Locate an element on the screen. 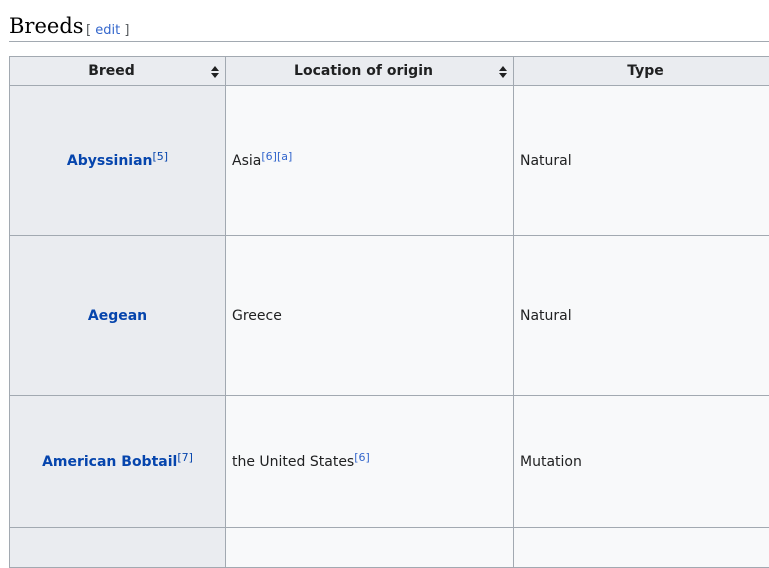 This screenshot has width=769, height=568. header-row: Breed Location of origin Type is located at coordinates (389, 71).